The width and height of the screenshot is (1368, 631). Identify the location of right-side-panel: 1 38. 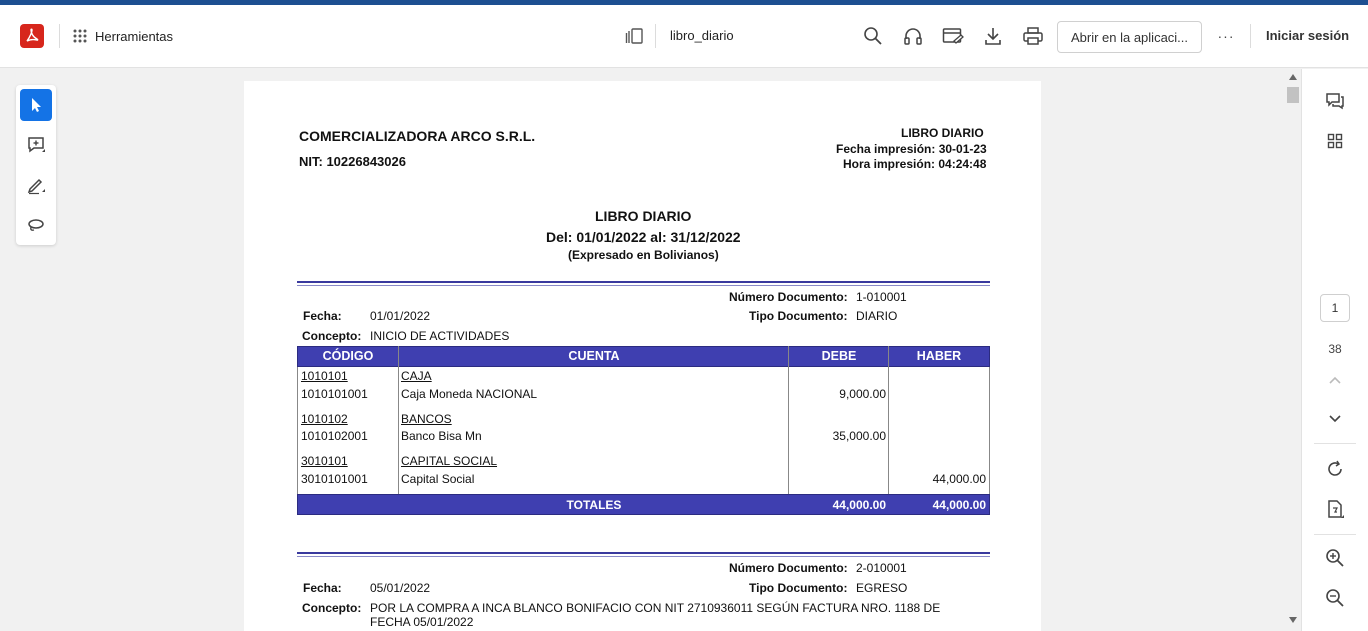
(1334, 350).